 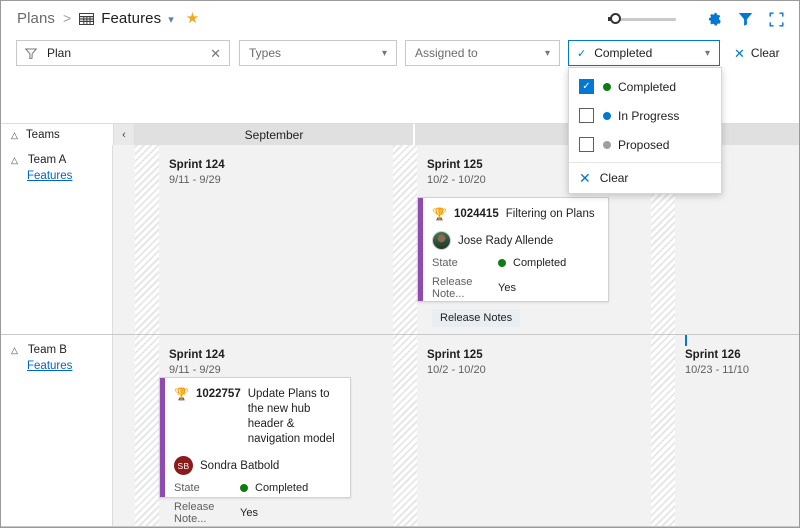 I want to click on assigned-to-label: Assigned to, so click(x=446, y=53).